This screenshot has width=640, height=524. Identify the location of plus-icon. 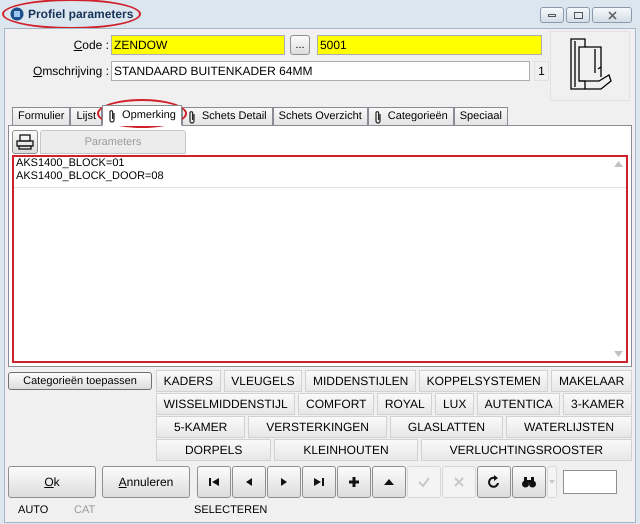
(354, 482).